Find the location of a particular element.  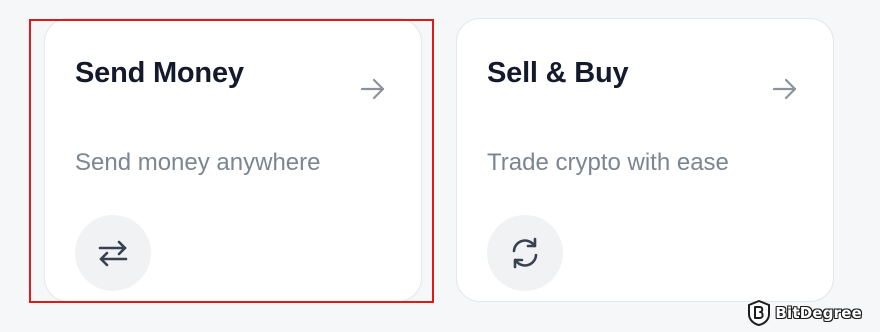

card-description: Send money anywhere is located at coordinates (198, 162).